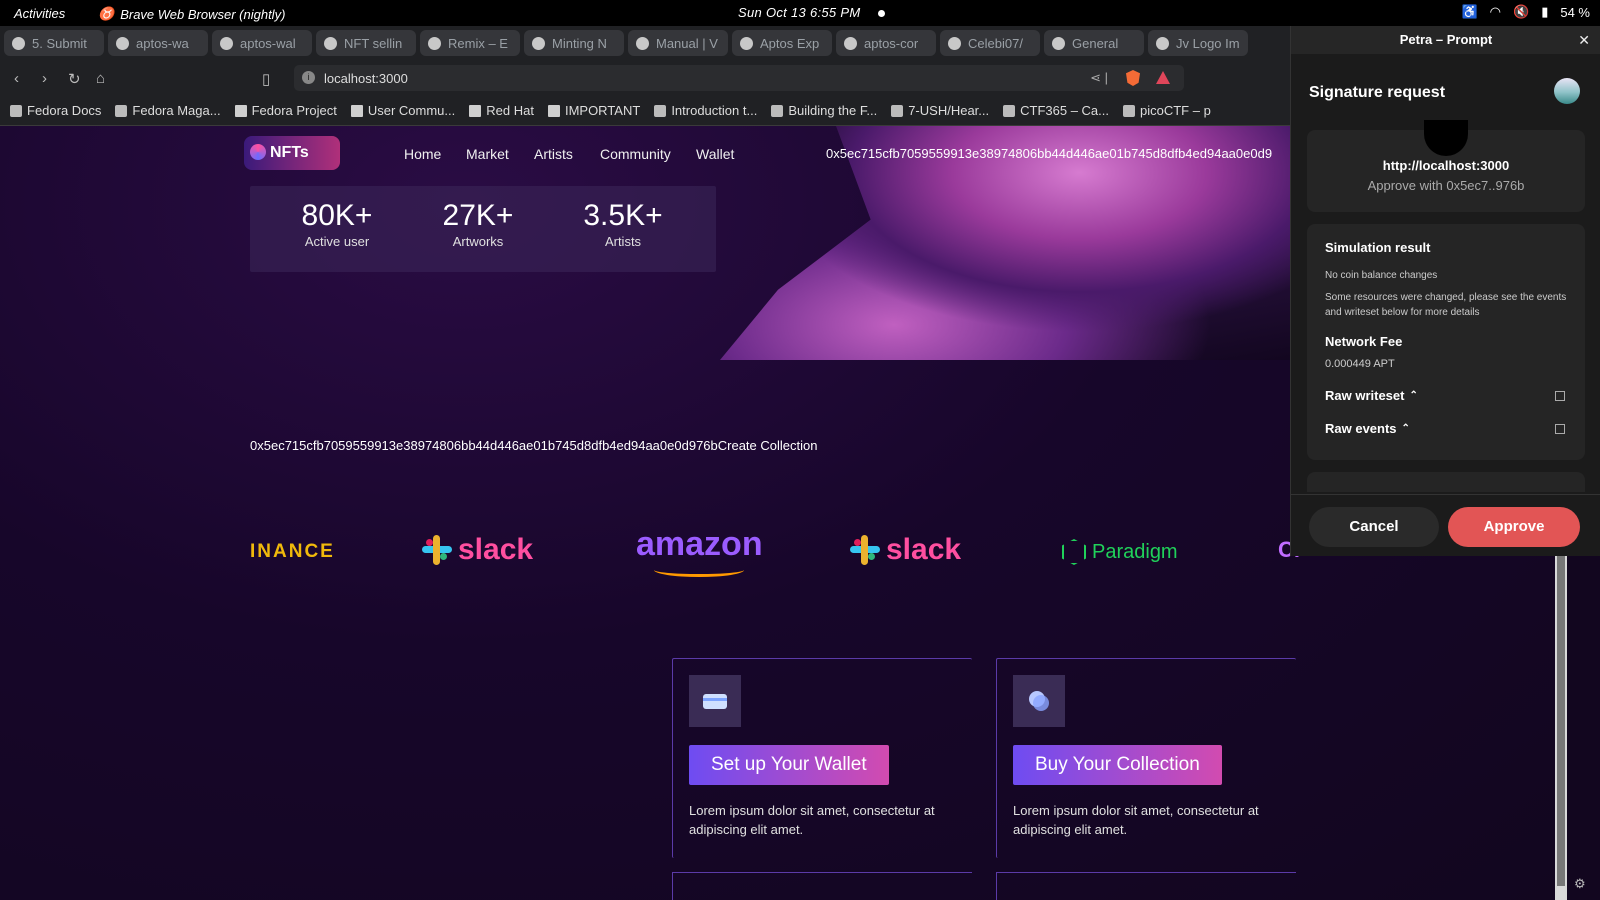 This screenshot has width=1600, height=900. What do you see at coordinates (74, 79) in the screenshot?
I see `reload-icon: ↻` at bounding box center [74, 79].